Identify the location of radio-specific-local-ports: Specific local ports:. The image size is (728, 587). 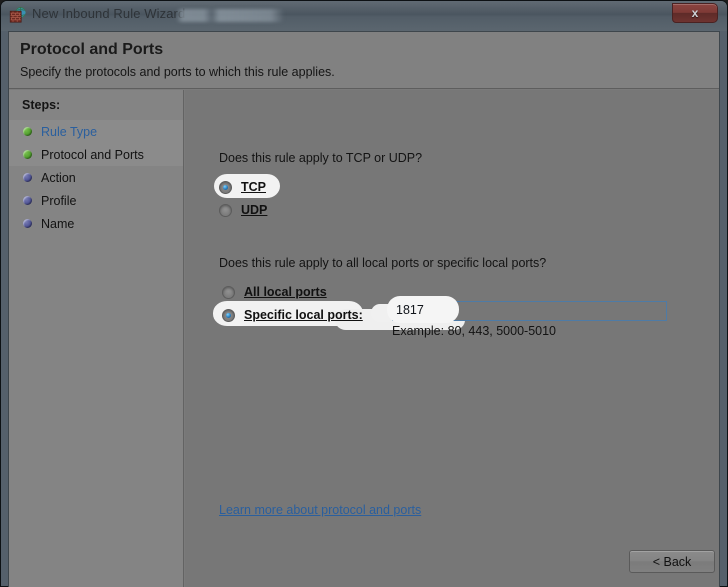
(292, 315).